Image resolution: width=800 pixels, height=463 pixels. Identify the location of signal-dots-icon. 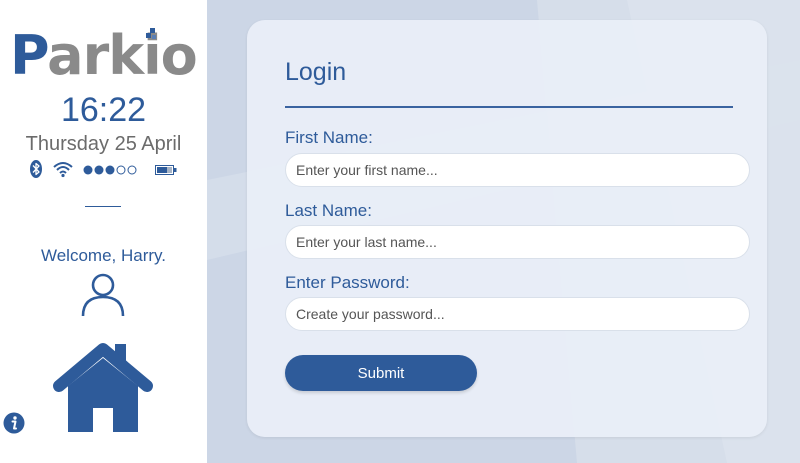
(110, 170).